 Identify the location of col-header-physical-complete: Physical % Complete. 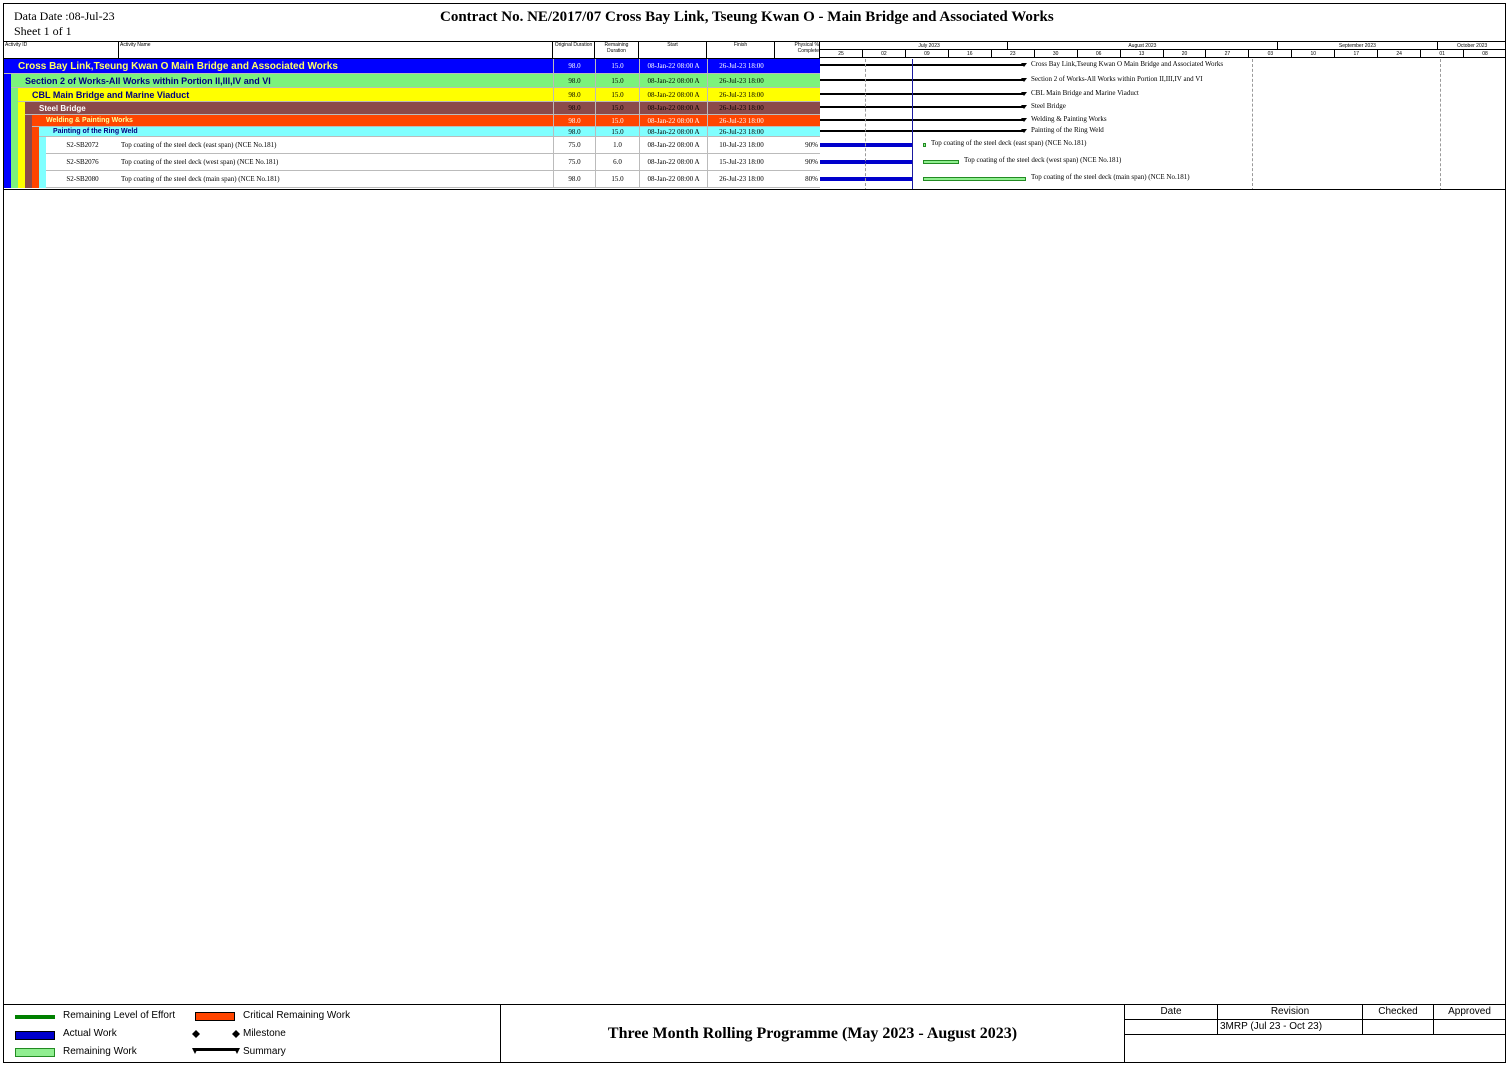
(797, 50).